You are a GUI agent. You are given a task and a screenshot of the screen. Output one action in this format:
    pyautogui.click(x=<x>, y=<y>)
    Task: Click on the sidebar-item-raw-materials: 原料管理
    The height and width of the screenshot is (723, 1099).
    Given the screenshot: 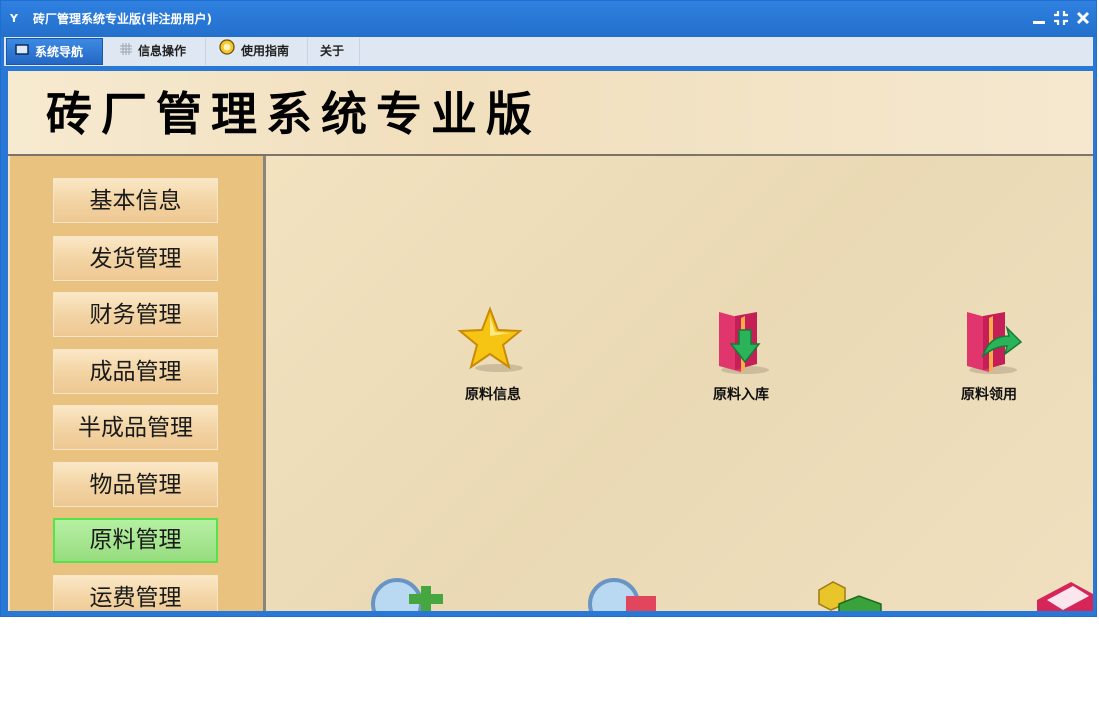 What is the action you would take?
    pyautogui.click(x=135, y=540)
    